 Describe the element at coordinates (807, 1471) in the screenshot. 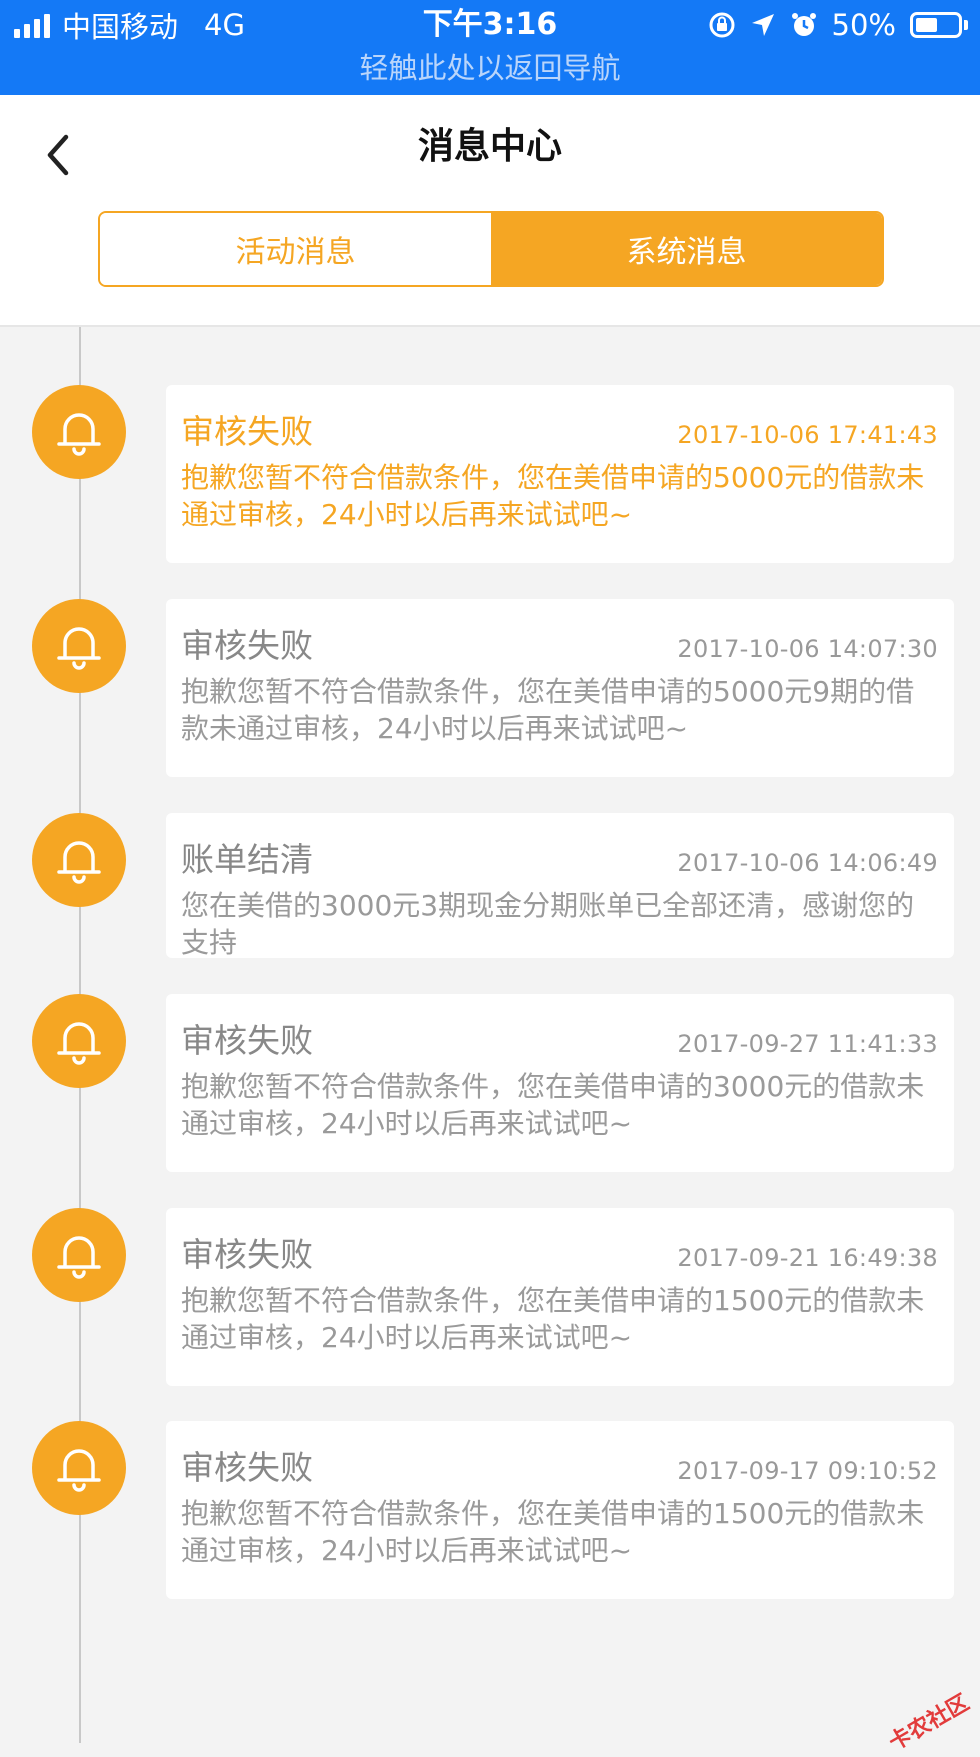

I see `message-time: 2017-09-17 09:10:52` at that location.